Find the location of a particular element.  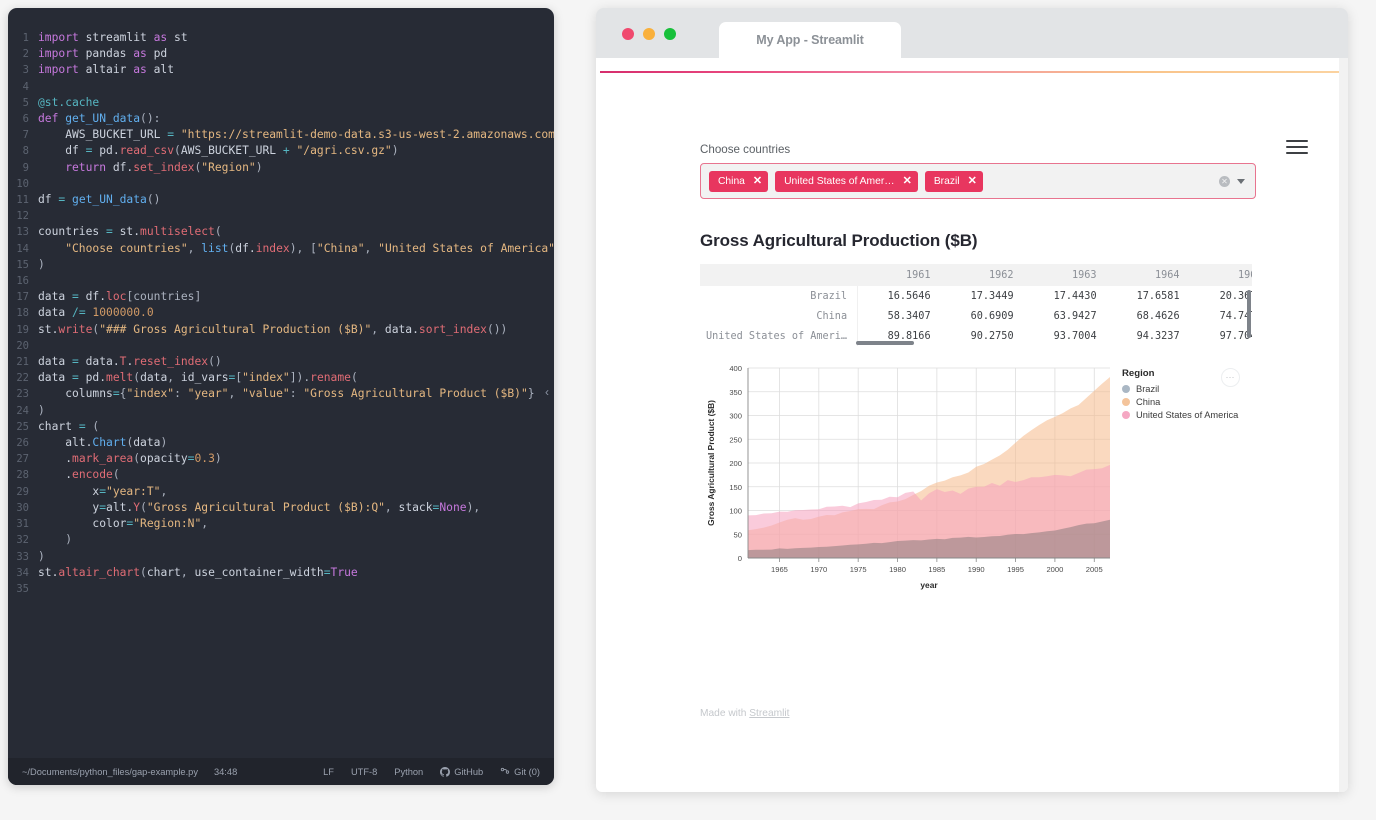

line-number: 2 is located at coordinates (25, 54).